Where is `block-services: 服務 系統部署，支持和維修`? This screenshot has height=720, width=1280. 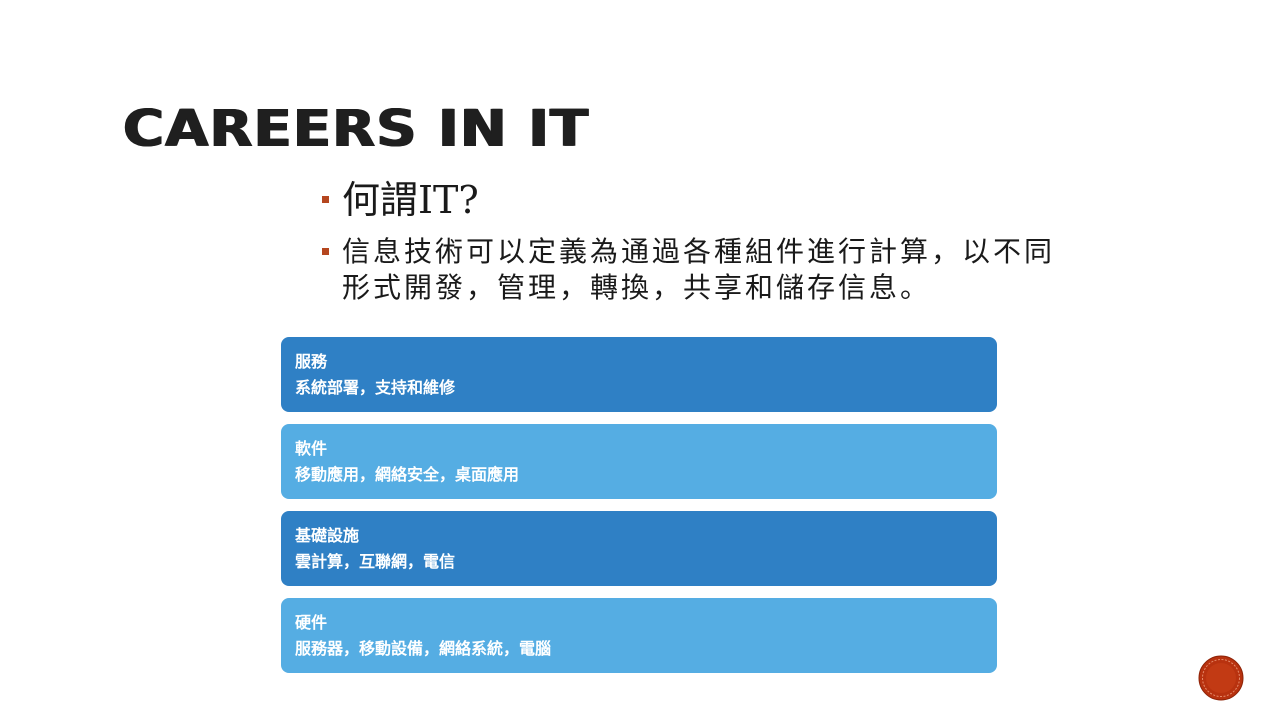 block-services: 服務 系統部署，支持和維修 is located at coordinates (639, 374).